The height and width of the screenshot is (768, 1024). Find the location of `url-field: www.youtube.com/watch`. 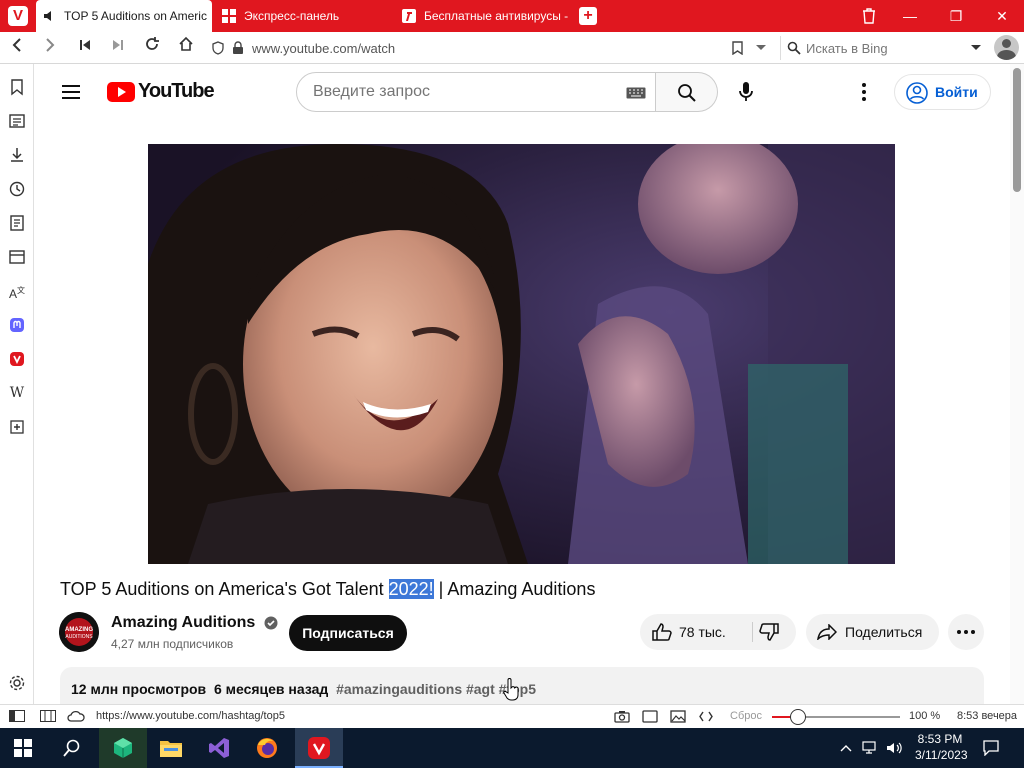

url-field: www.youtube.com/watch is located at coordinates (323, 48).